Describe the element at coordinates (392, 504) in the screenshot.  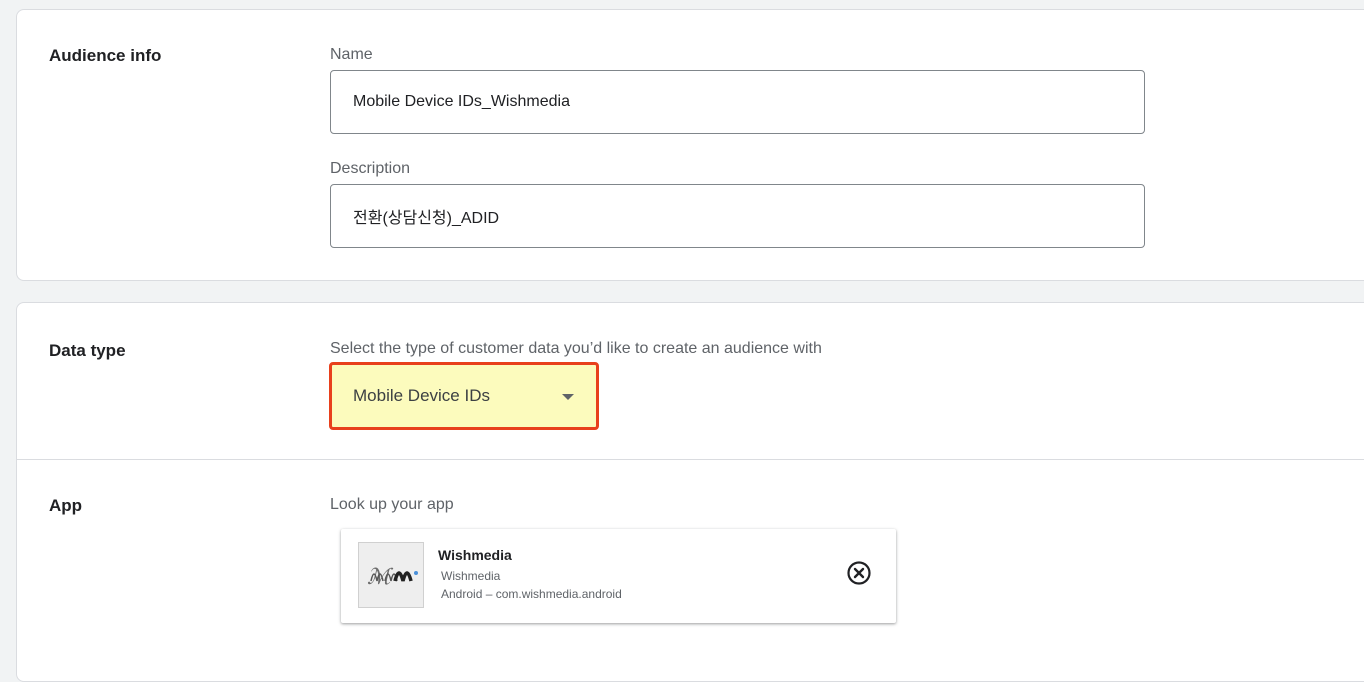
I see `app-lookup-prompt: Look up your app` at that location.